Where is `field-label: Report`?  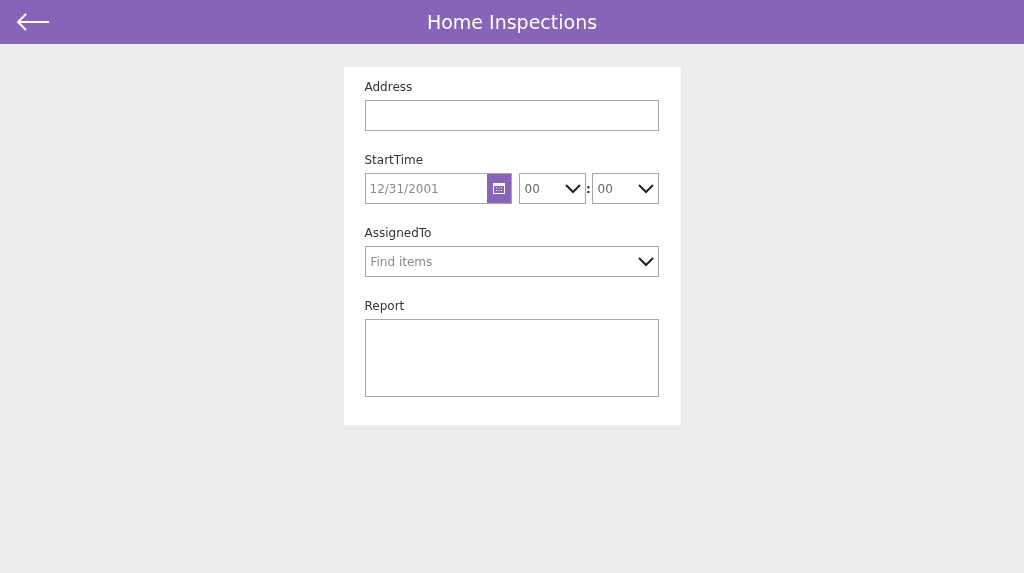
field-label: Report is located at coordinates (385, 306).